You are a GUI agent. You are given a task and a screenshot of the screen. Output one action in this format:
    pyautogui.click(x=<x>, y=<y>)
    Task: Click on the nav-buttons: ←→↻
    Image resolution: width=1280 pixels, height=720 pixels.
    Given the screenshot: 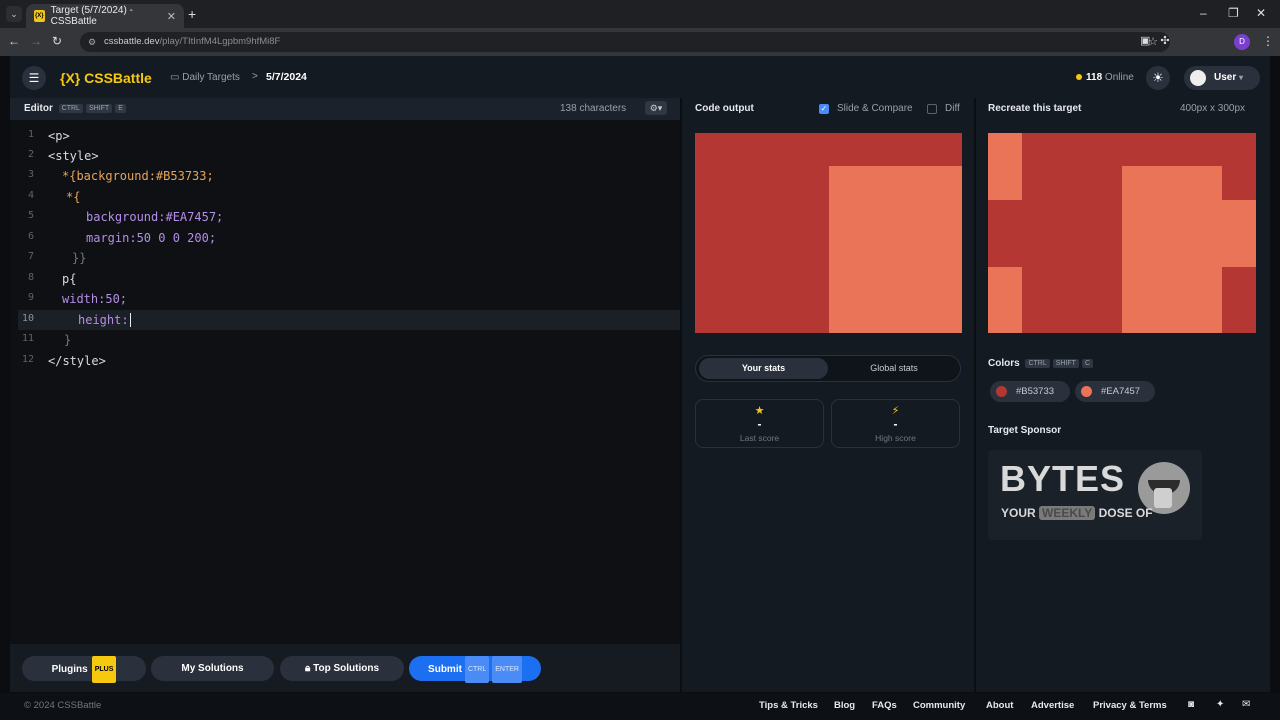 What is the action you would take?
    pyautogui.click(x=40, y=41)
    